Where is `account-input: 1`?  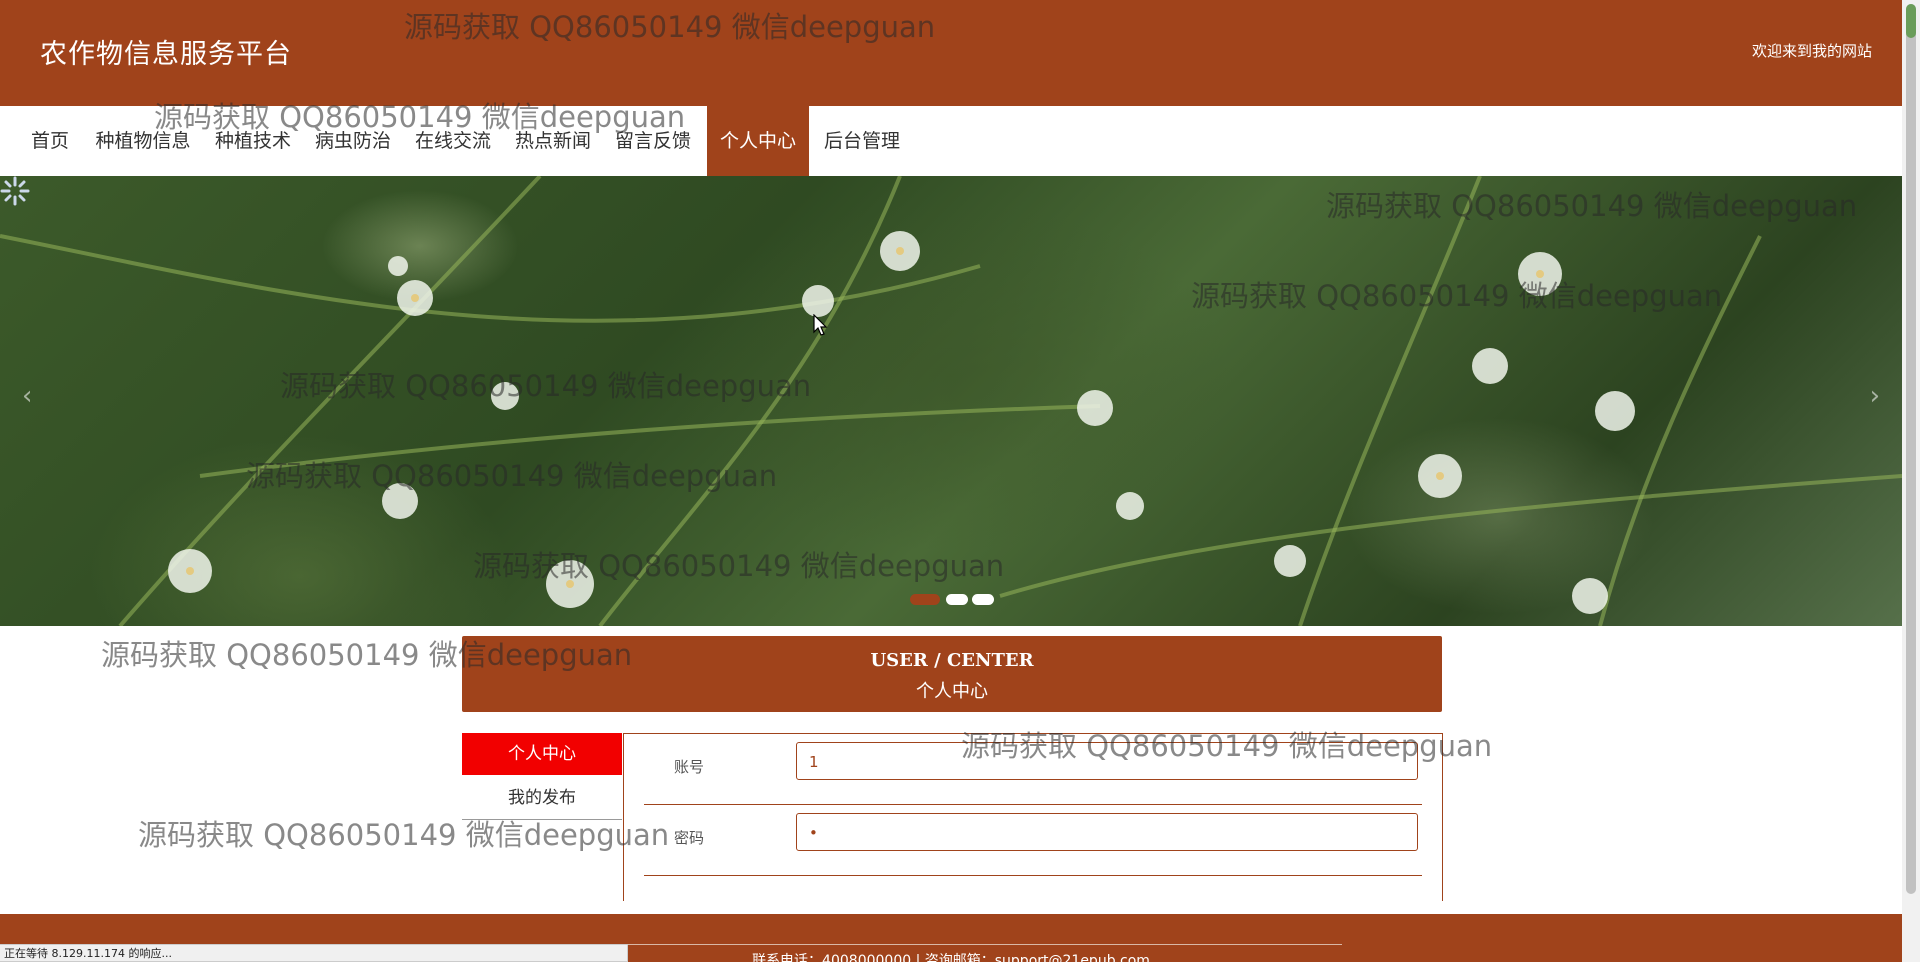 account-input: 1 is located at coordinates (1107, 761).